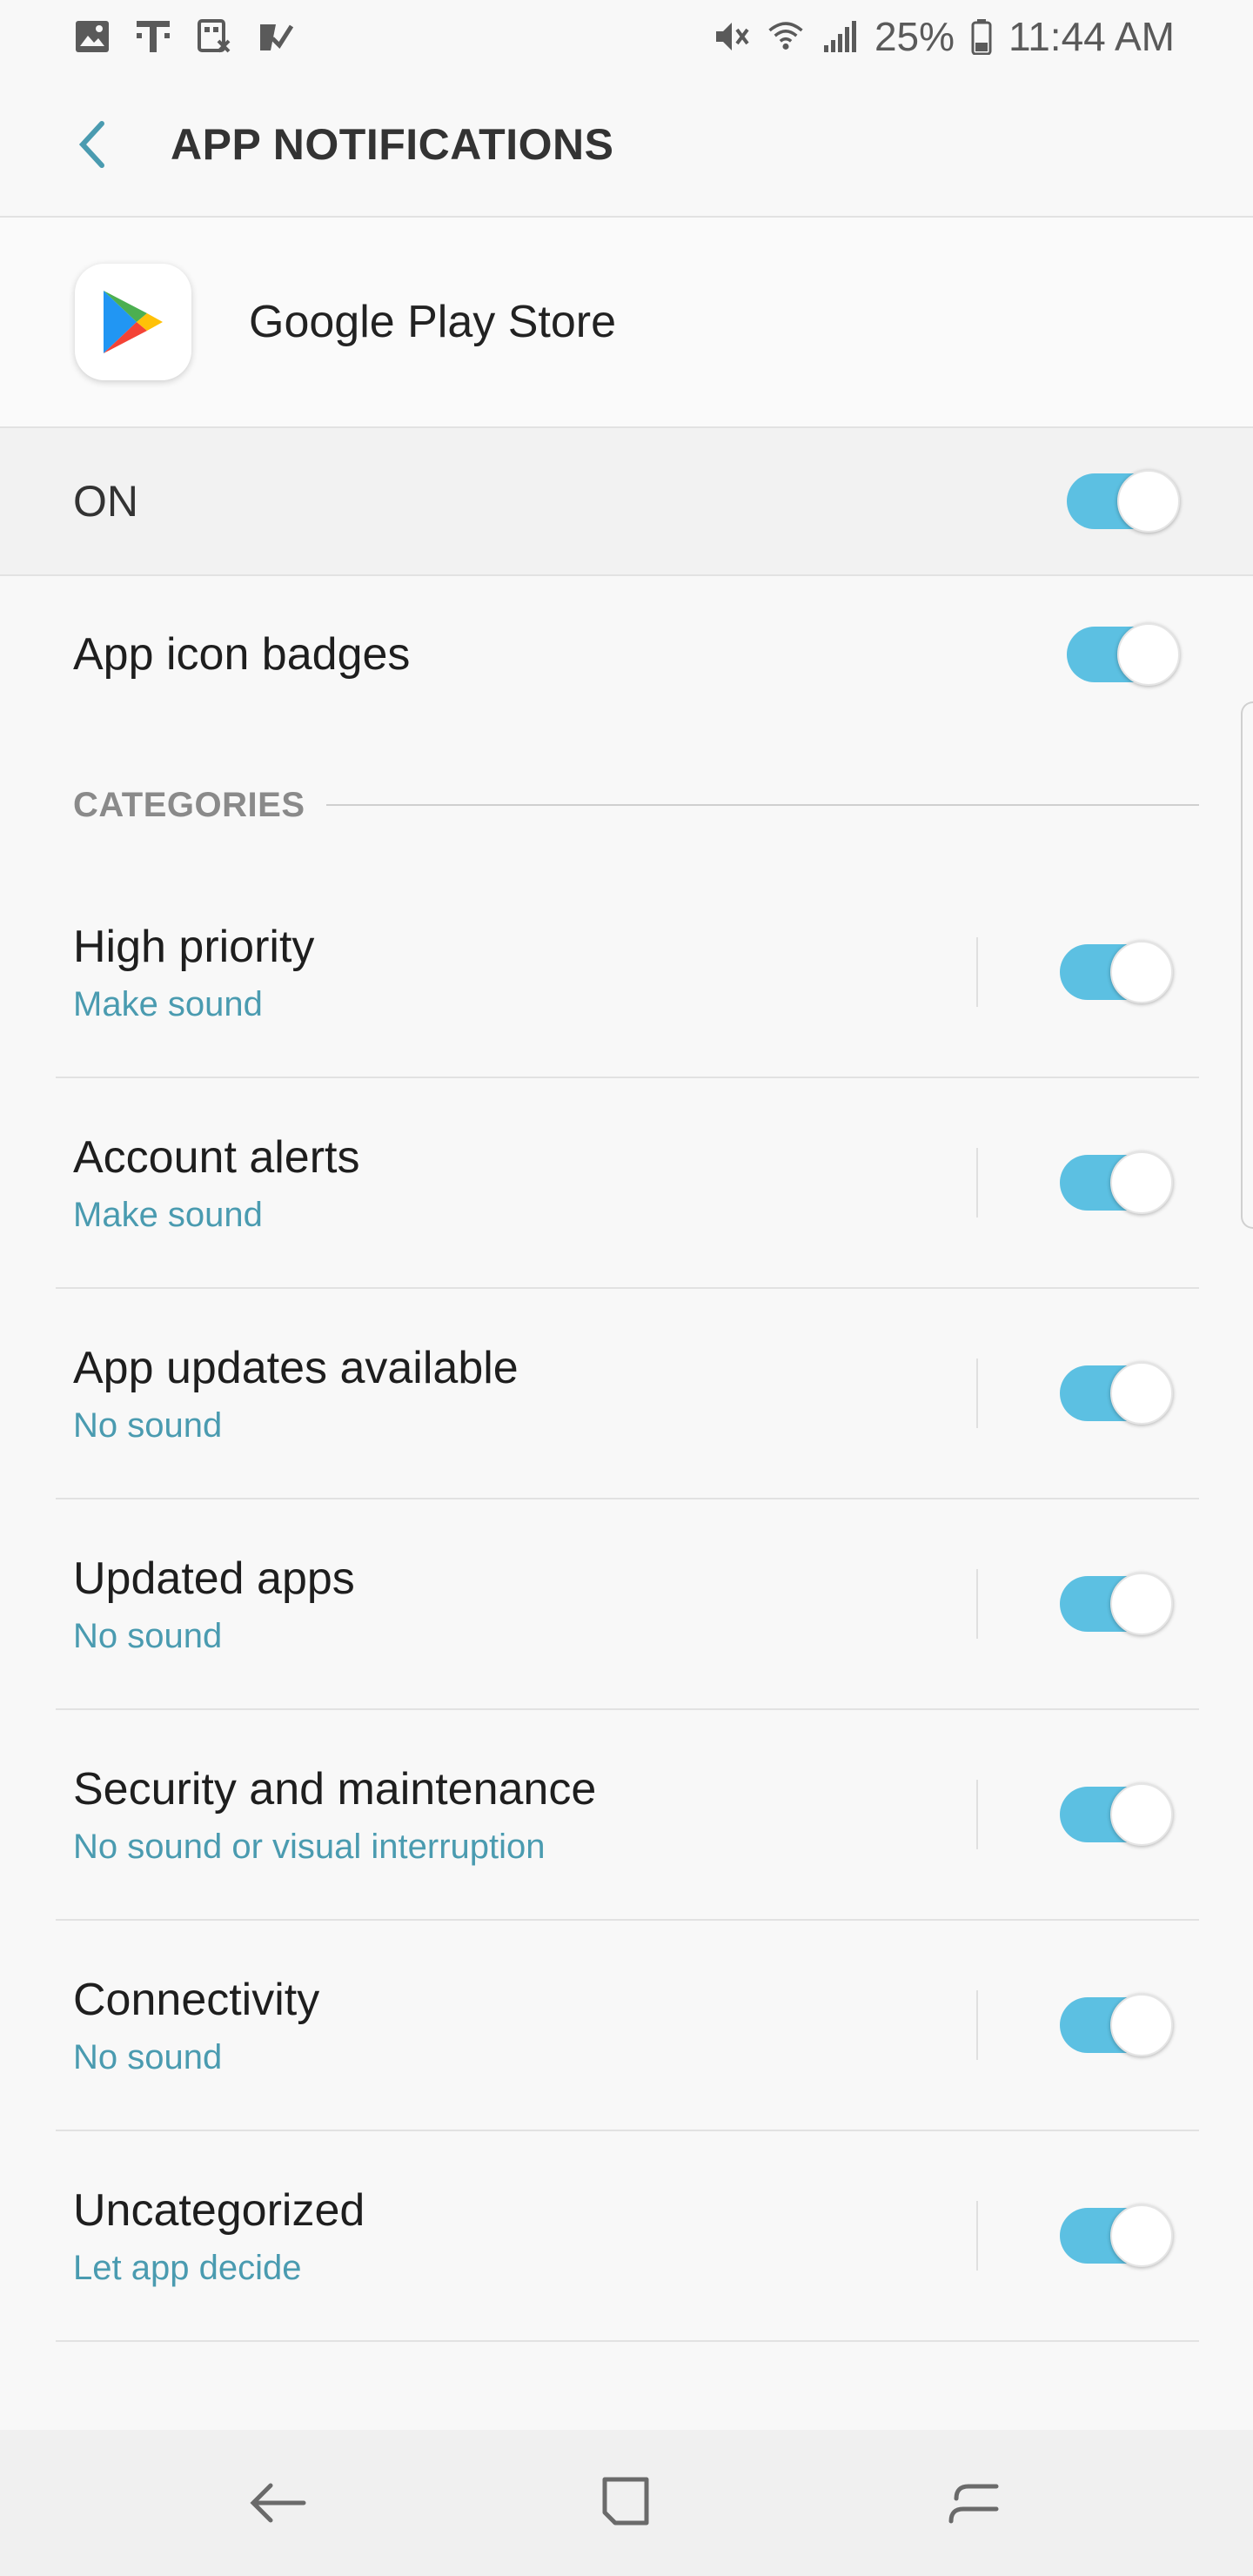  I want to click on badges-text: App icon badges, so click(241, 654).